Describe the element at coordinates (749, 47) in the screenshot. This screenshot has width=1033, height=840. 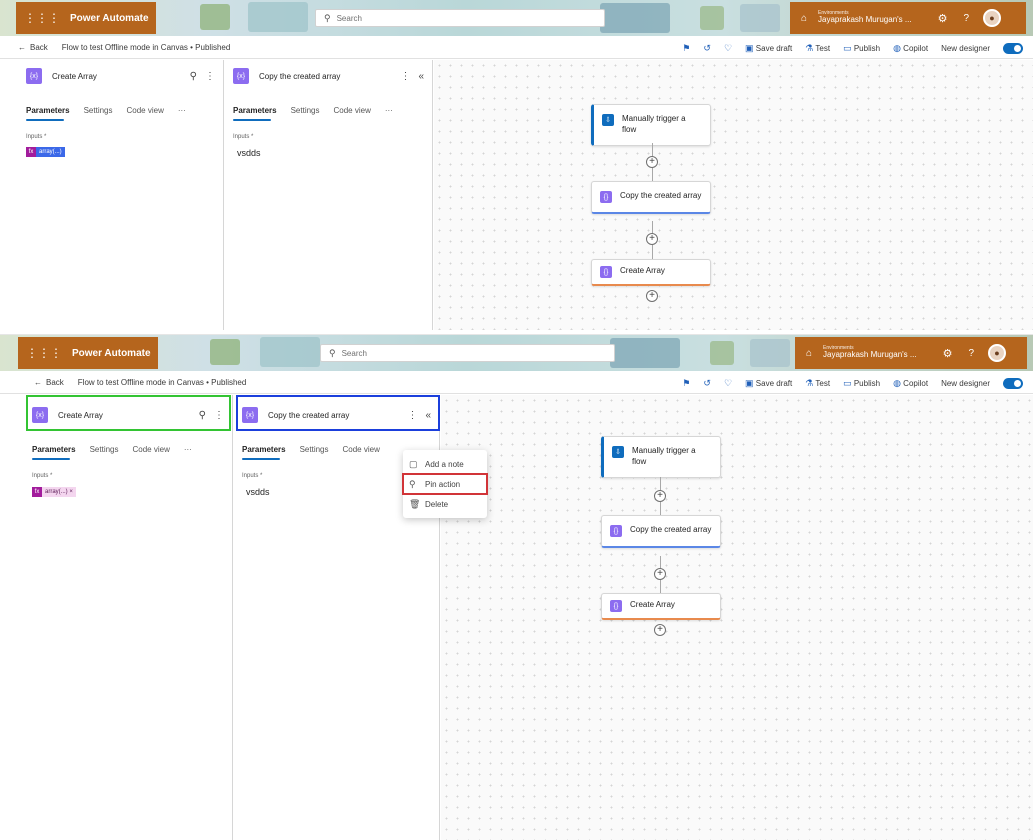
I see `save-icon: ▣` at that location.